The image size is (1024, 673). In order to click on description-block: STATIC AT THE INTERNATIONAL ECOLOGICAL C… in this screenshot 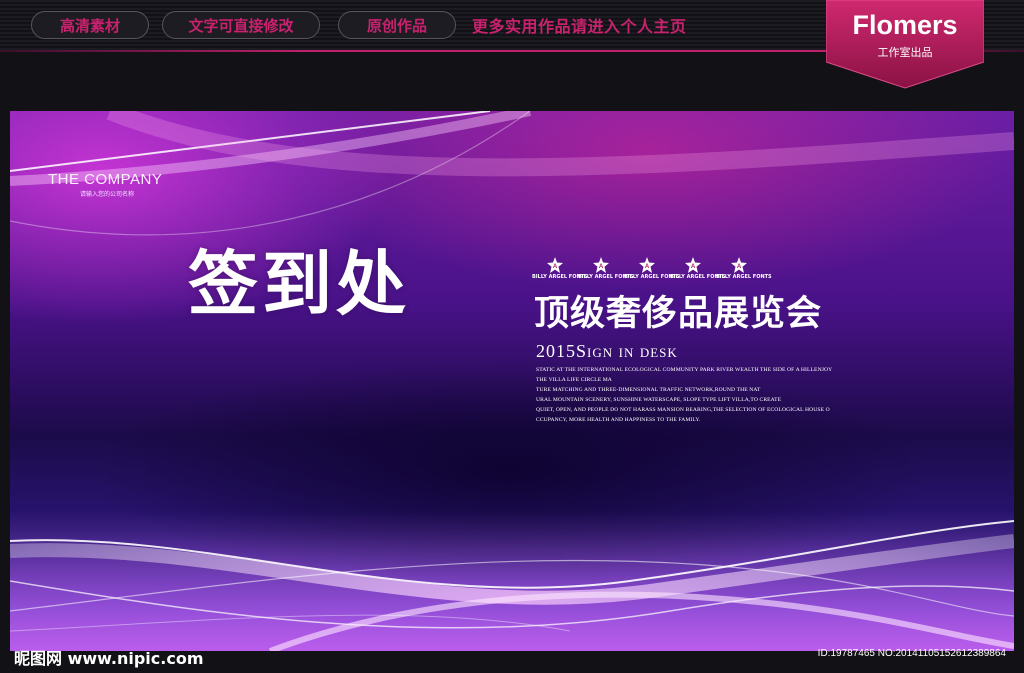, I will do `click(706, 395)`.